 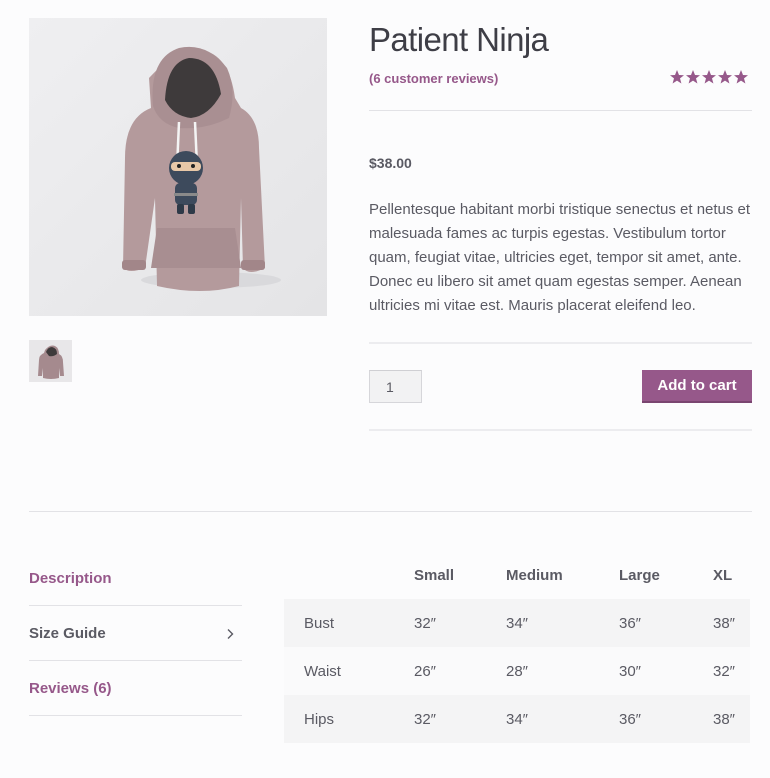 I want to click on tab-description: Description, so click(x=135, y=578).